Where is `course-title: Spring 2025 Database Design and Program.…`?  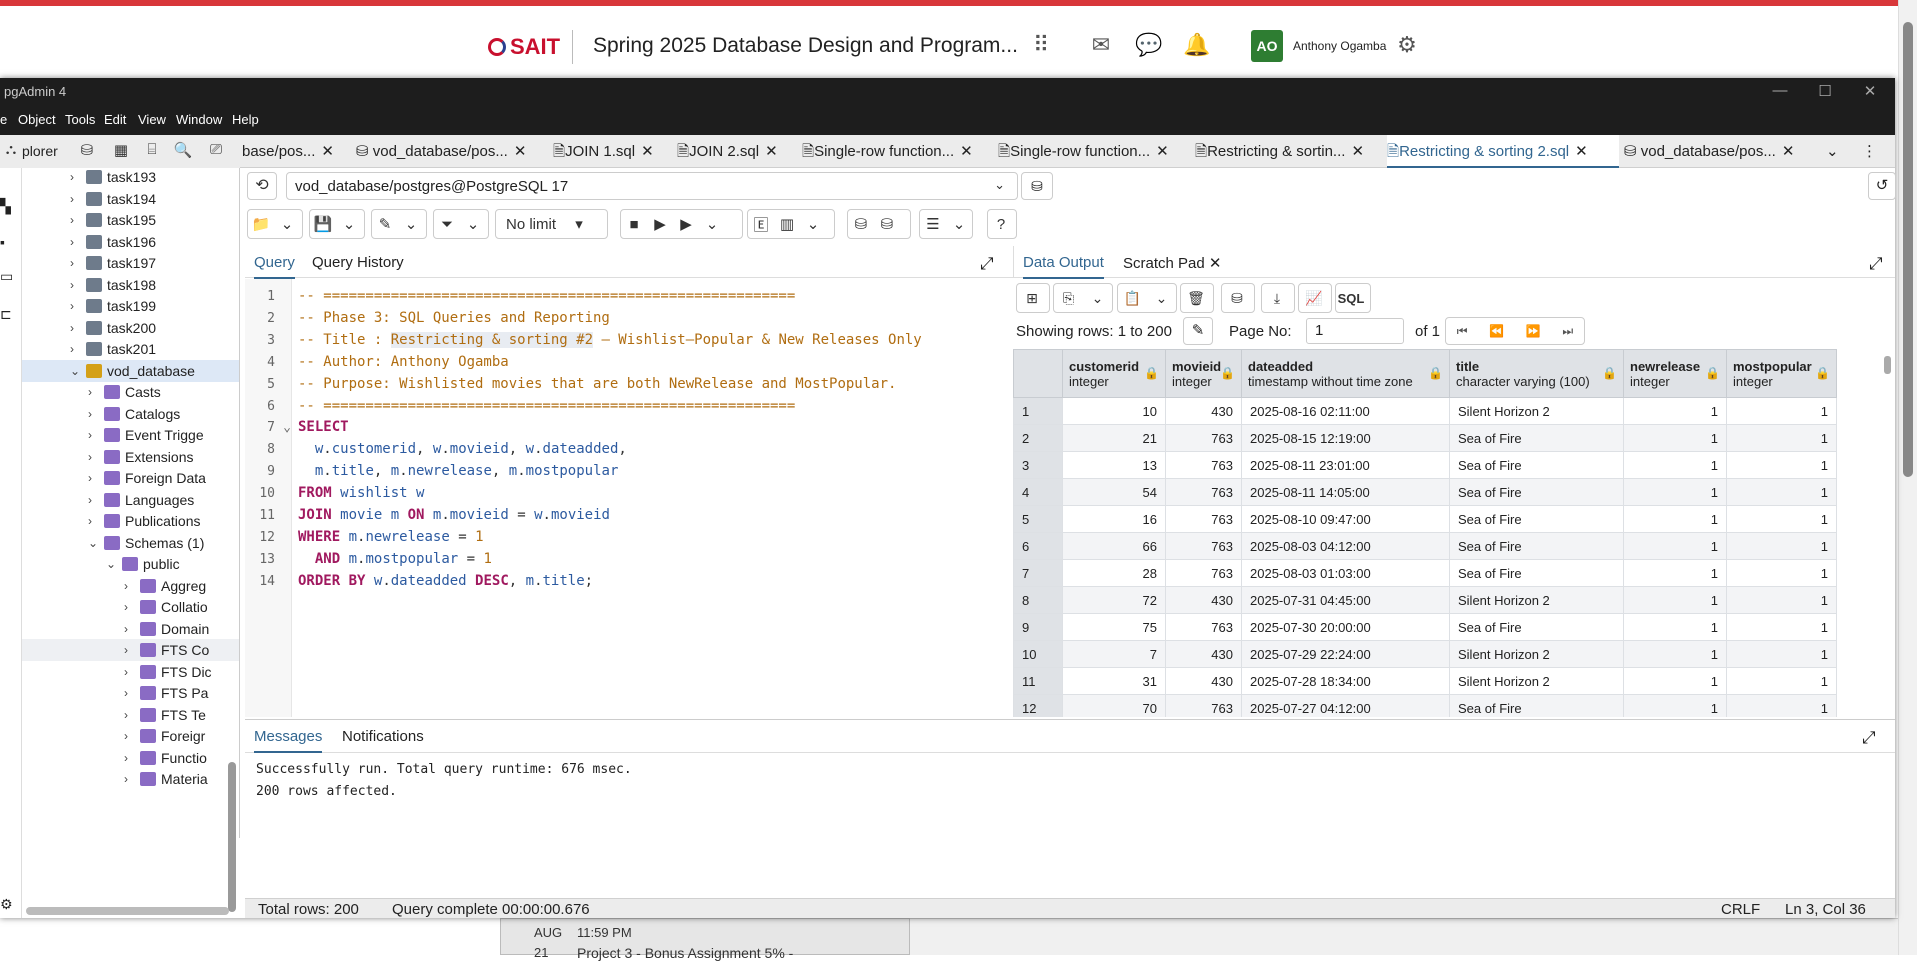
course-title: Spring 2025 Database Design and Program.… is located at coordinates (805, 46).